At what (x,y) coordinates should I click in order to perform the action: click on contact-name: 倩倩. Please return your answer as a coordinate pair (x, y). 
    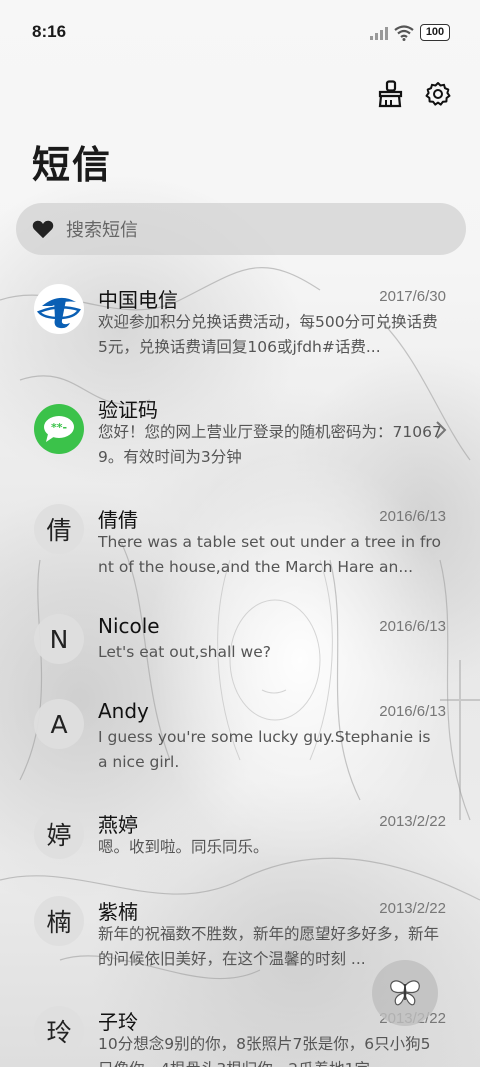
    Looking at the image, I should click on (118, 520).